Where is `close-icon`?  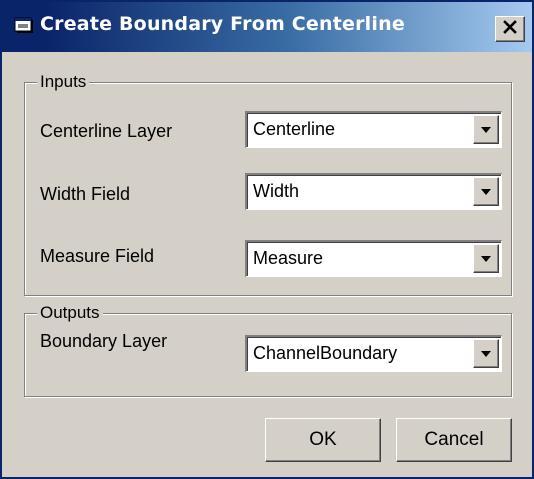
close-icon is located at coordinates (510, 29).